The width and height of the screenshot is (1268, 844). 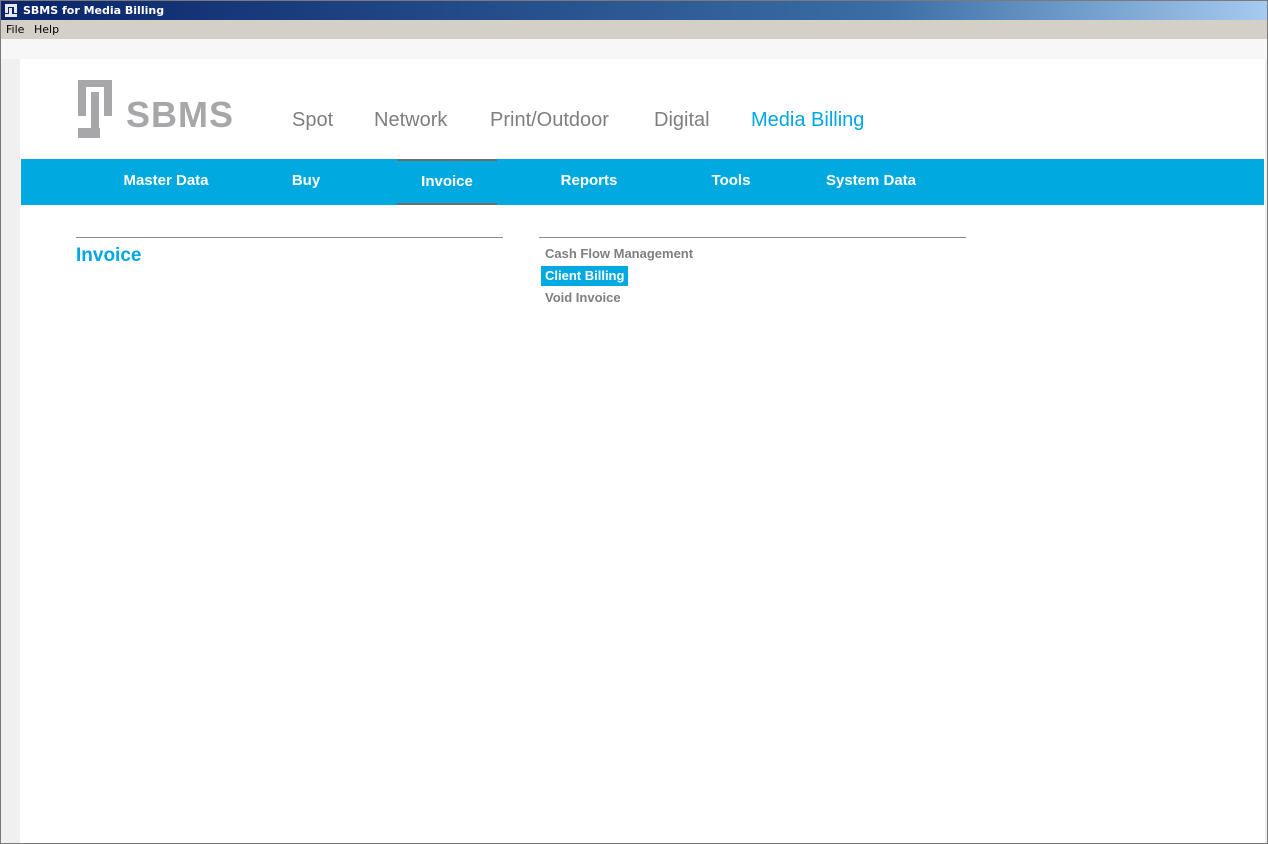 What do you see at coordinates (634, 49) in the screenshot?
I see `client-top-strip` at bounding box center [634, 49].